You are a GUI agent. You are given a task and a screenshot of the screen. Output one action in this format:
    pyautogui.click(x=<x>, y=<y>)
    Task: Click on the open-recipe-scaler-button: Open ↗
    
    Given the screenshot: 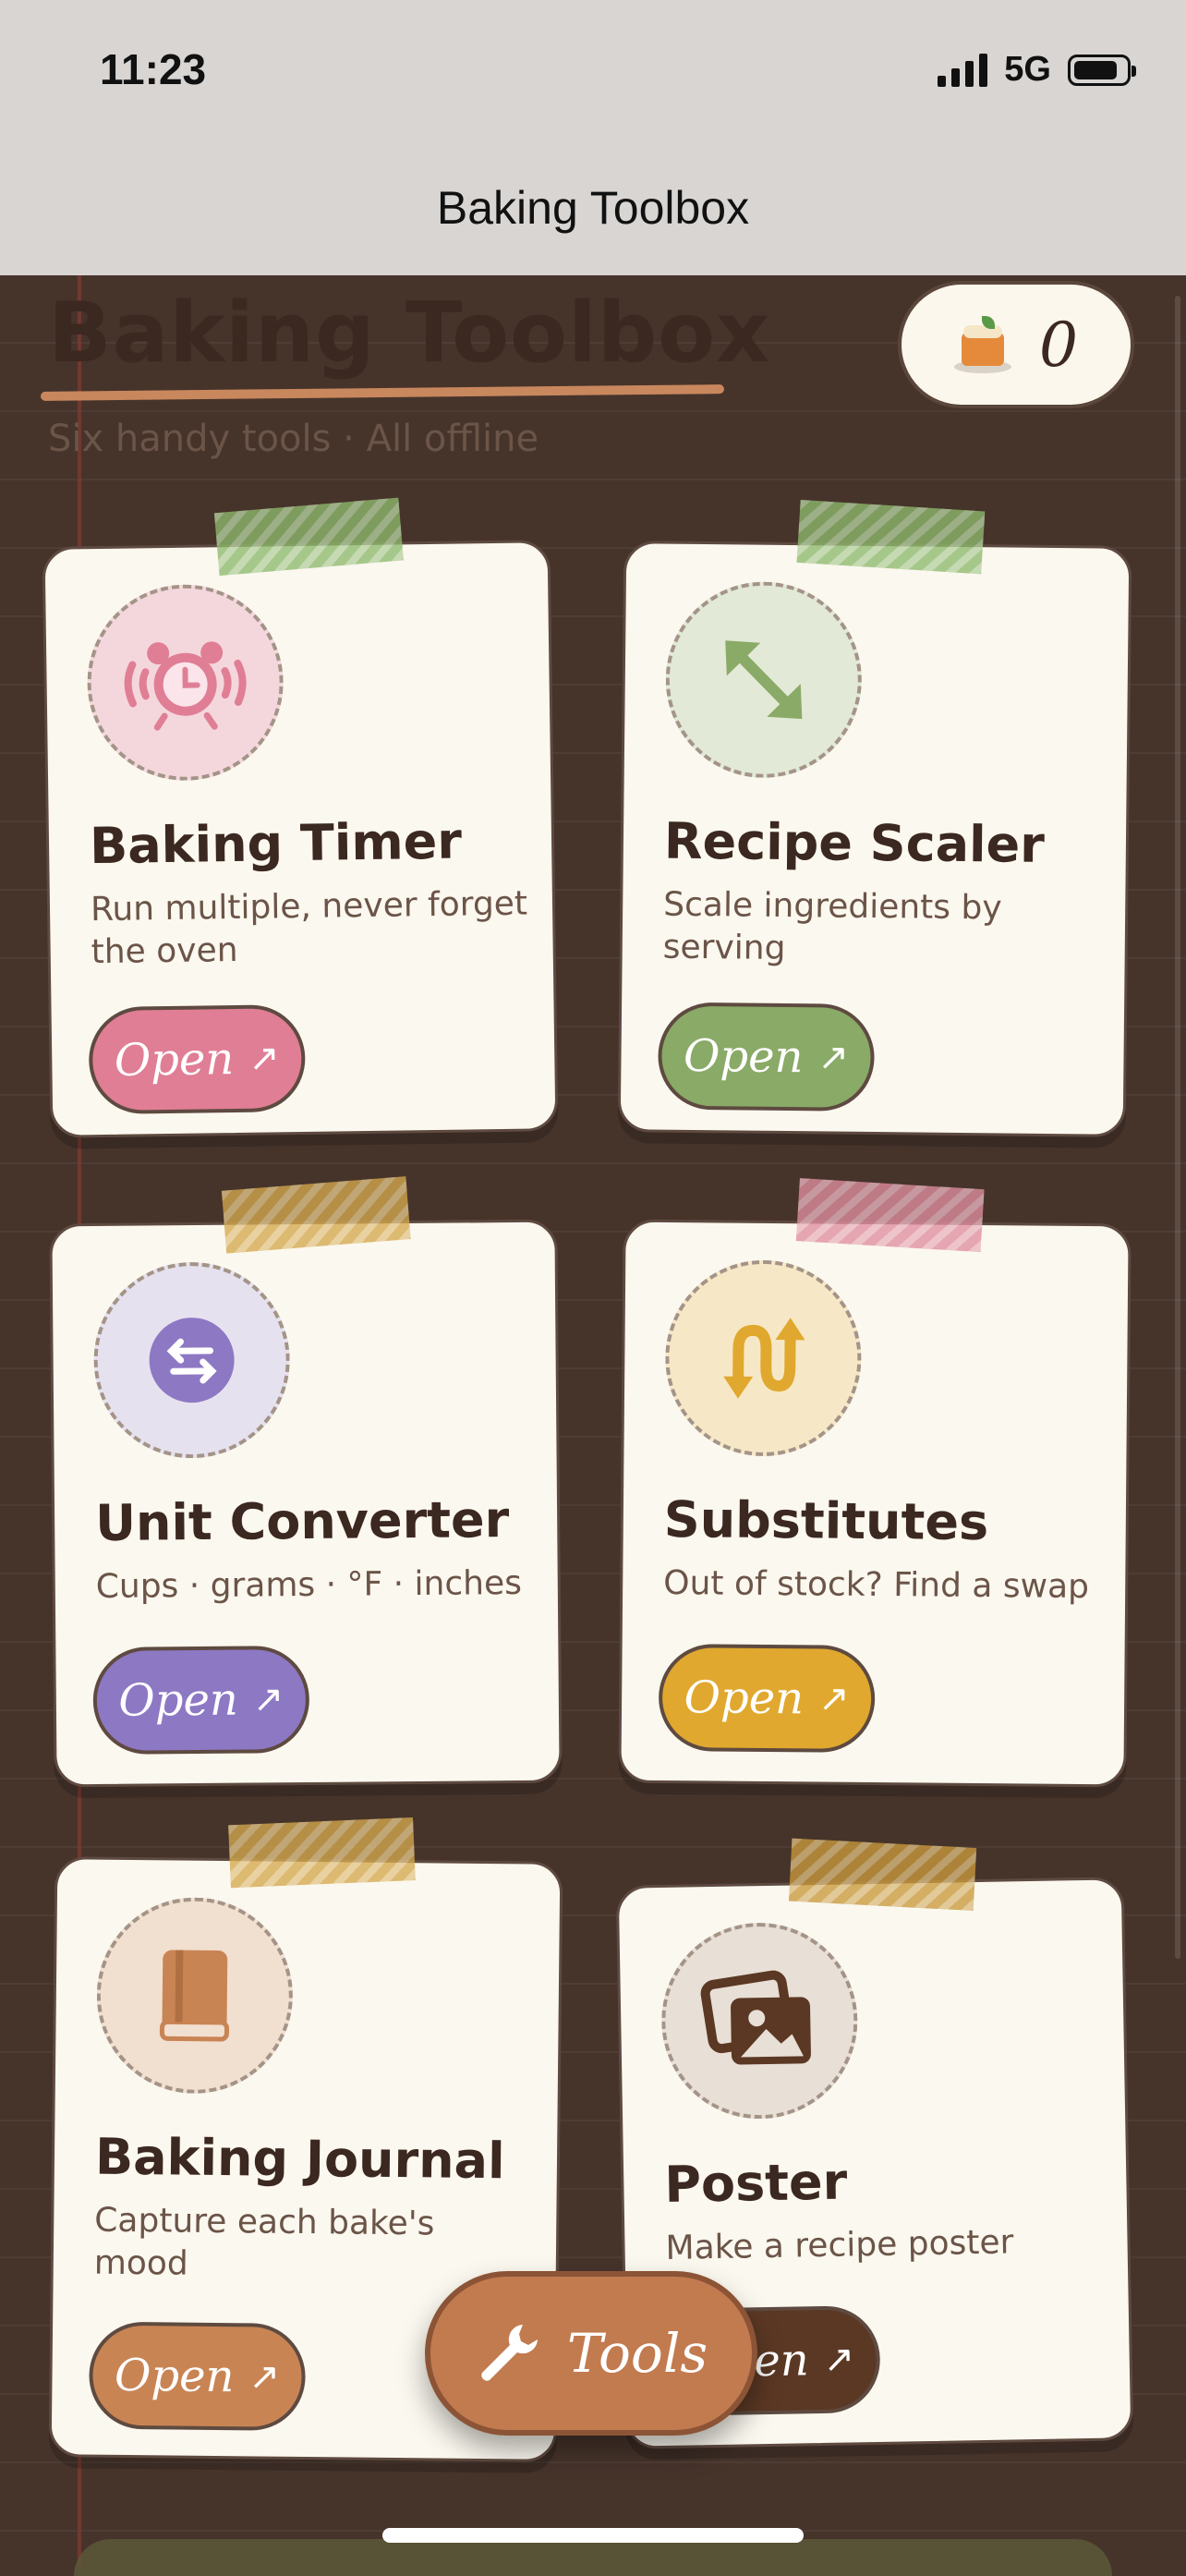 What is the action you would take?
    pyautogui.click(x=767, y=1057)
    